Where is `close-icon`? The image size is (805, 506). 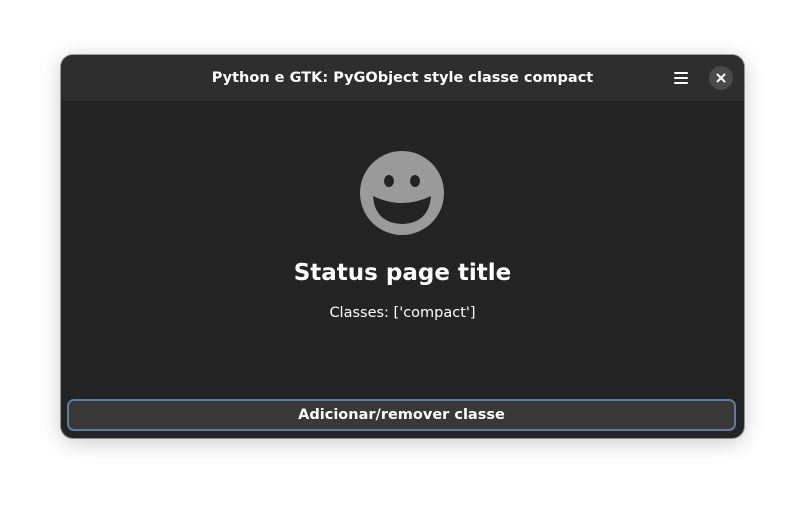 close-icon is located at coordinates (721, 78).